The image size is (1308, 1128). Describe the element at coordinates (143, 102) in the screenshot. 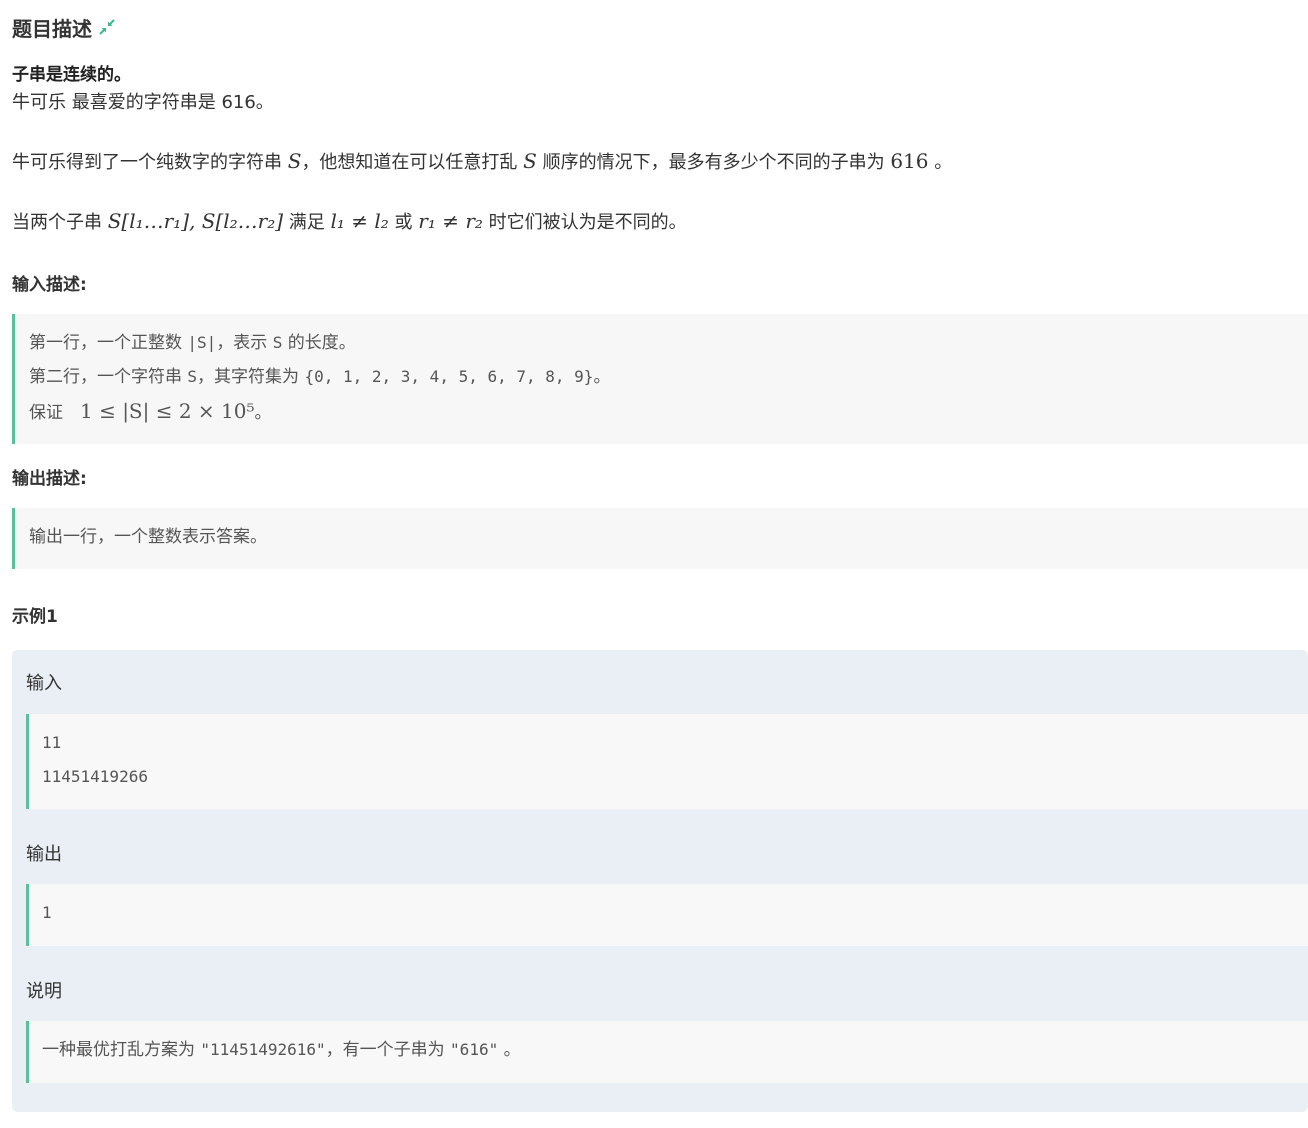

I see `desc-line-1: 牛可乐 最喜爱的字符串是 616。` at that location.